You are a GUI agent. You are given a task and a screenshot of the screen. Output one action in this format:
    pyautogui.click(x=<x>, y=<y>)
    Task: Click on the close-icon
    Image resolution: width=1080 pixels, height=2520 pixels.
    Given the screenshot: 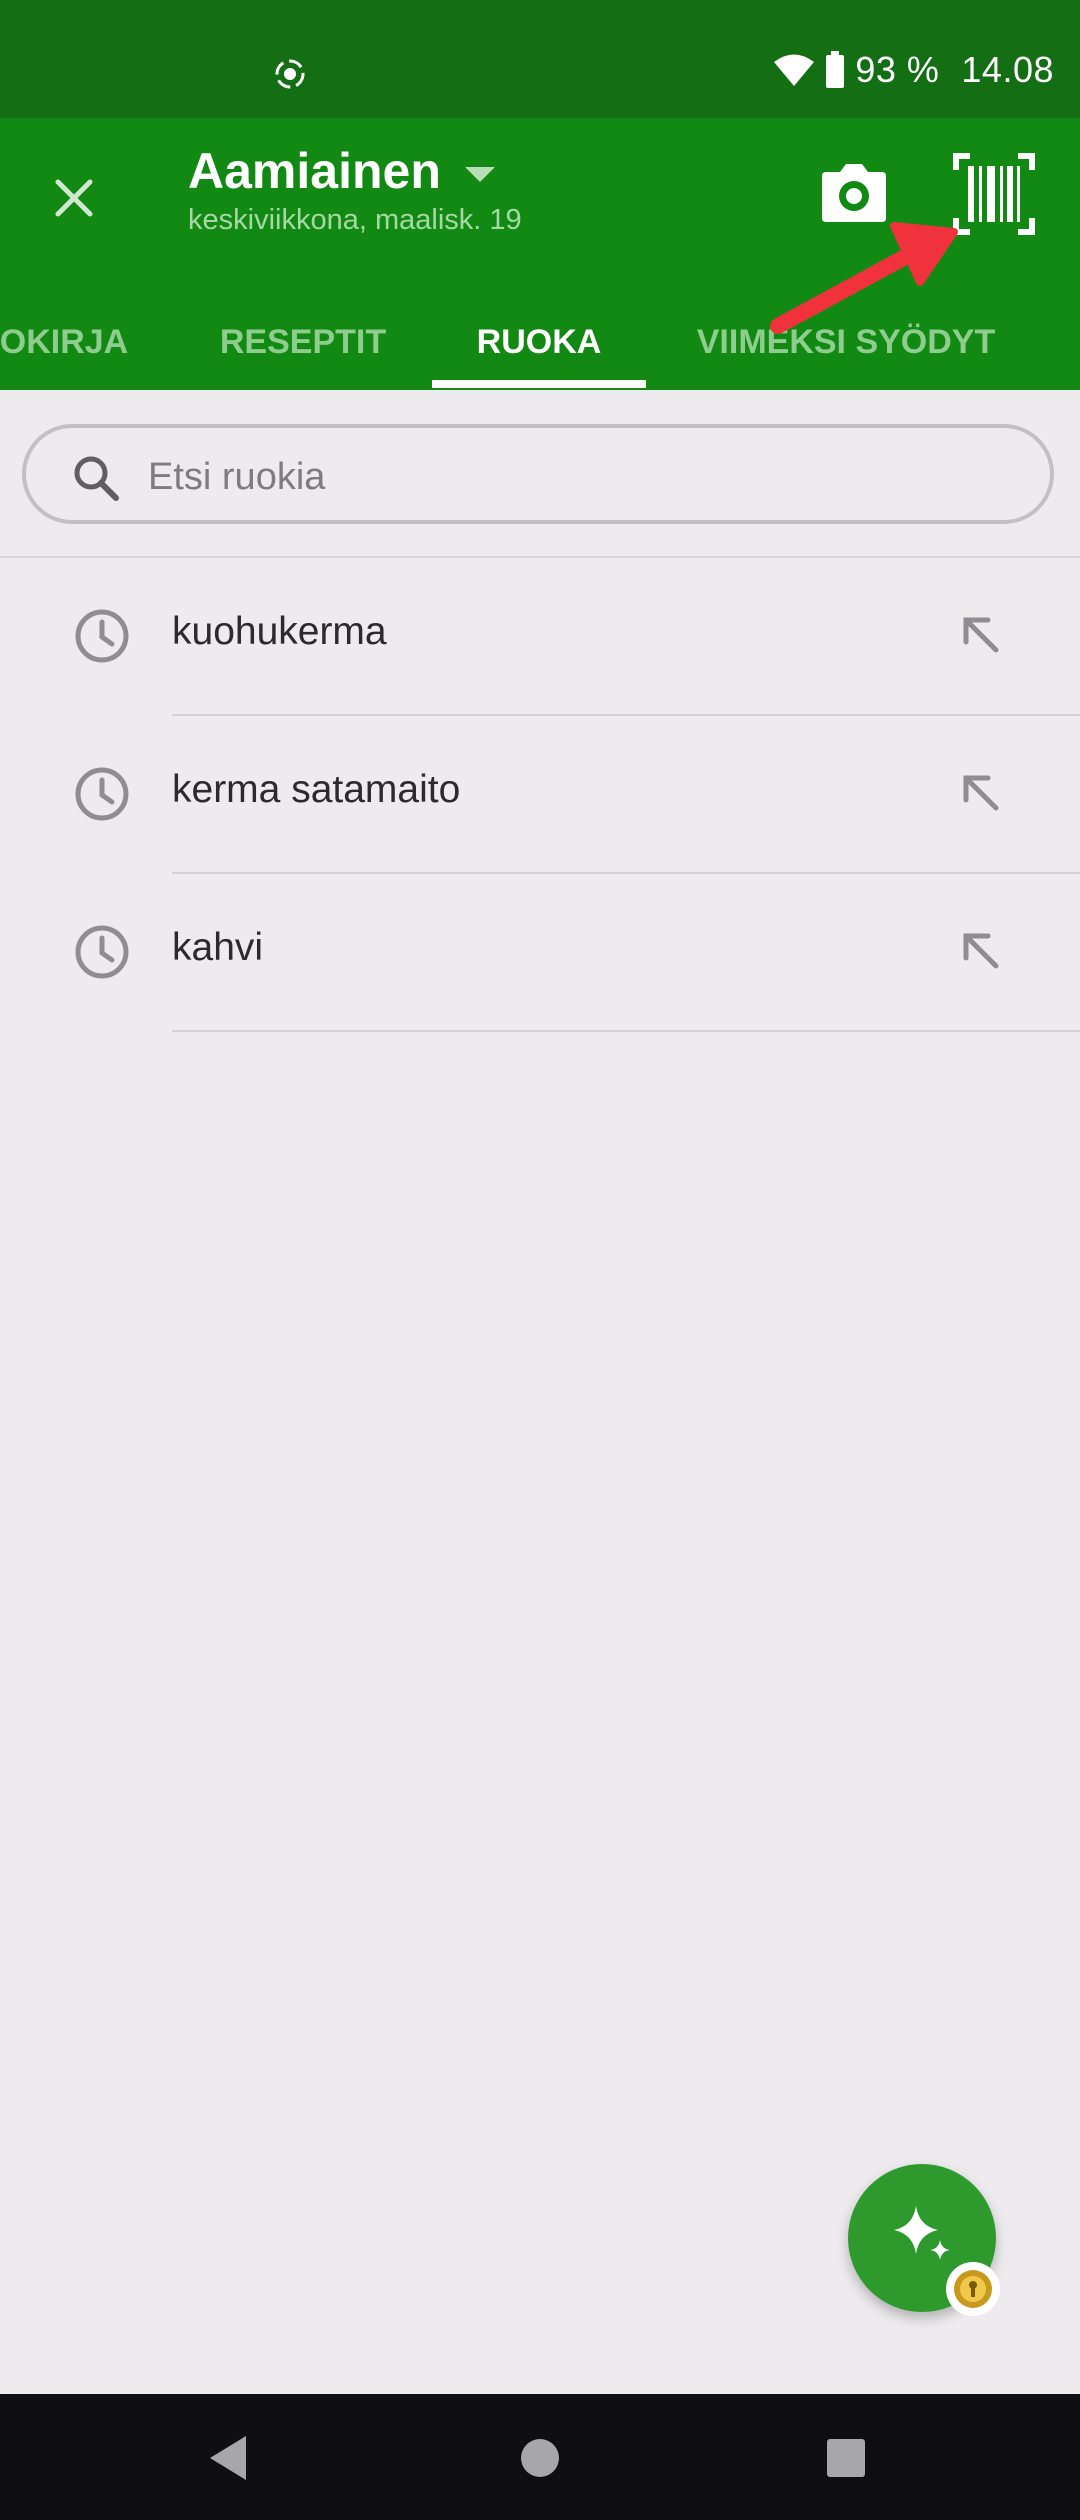 What is the action you would take?
    pyautogui.click(x=74, y=198)
    